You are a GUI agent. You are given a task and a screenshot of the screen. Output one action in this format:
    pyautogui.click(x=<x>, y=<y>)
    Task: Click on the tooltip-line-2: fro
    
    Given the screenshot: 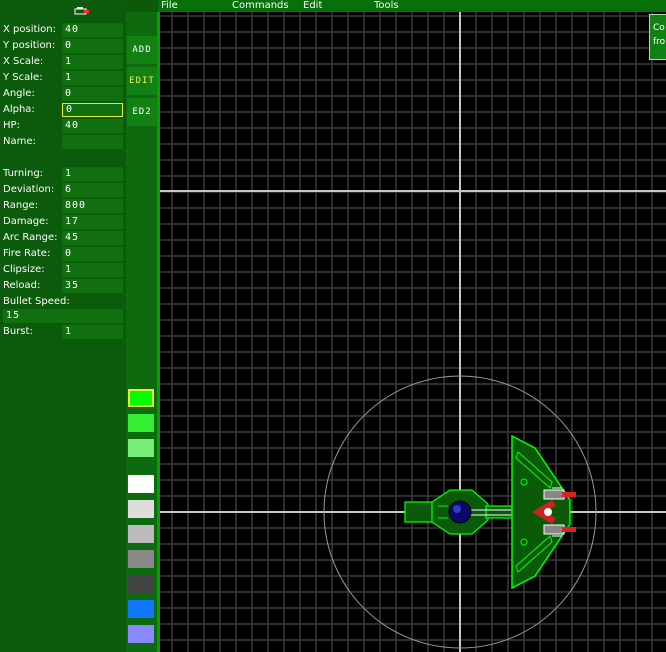 What is the action you would take?
    pyautogui.click(x=659, y=42)
    